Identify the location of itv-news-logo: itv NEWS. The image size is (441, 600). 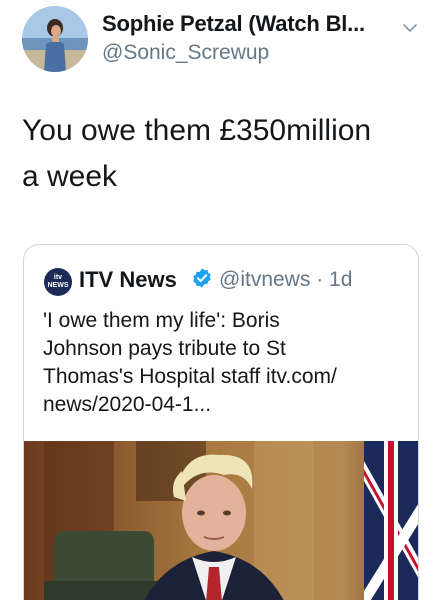
(58, 282).